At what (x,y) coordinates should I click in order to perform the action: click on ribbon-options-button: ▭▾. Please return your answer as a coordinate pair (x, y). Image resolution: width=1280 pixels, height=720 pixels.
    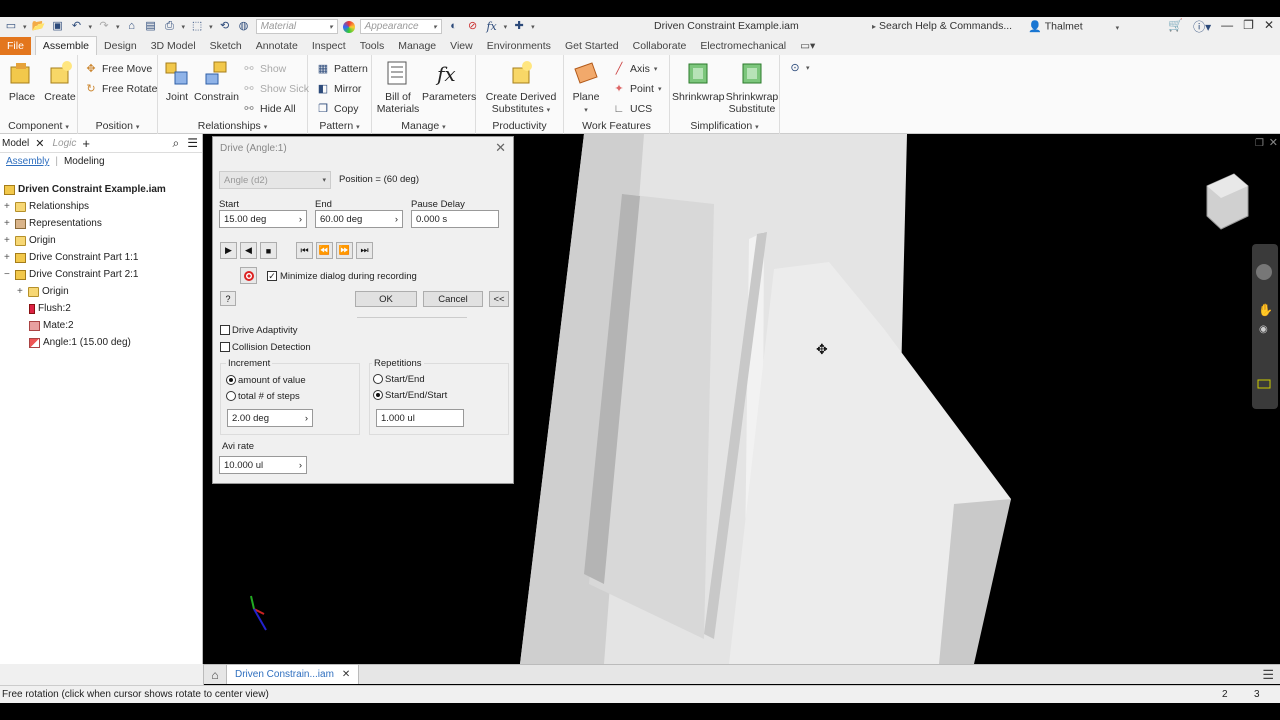
    Looking at the image, I should click on (807, 46).